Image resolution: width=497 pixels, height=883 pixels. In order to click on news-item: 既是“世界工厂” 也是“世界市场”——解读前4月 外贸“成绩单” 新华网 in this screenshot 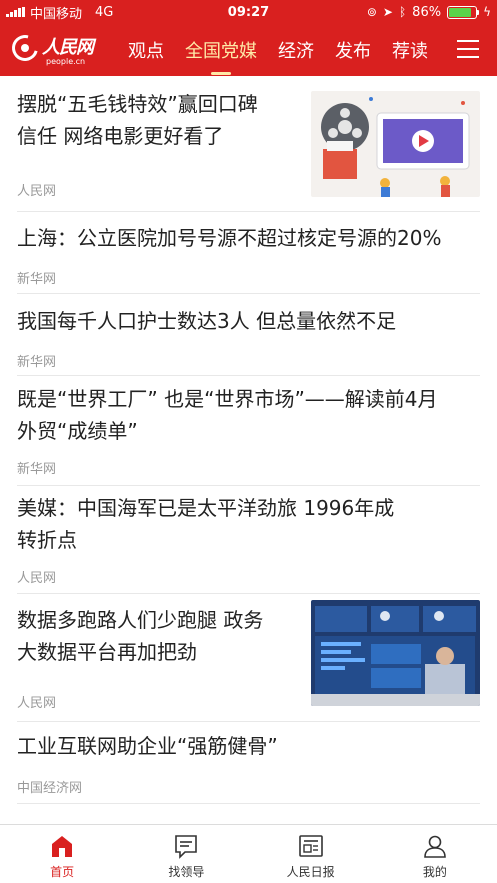, I will do `click(248, 431)`.